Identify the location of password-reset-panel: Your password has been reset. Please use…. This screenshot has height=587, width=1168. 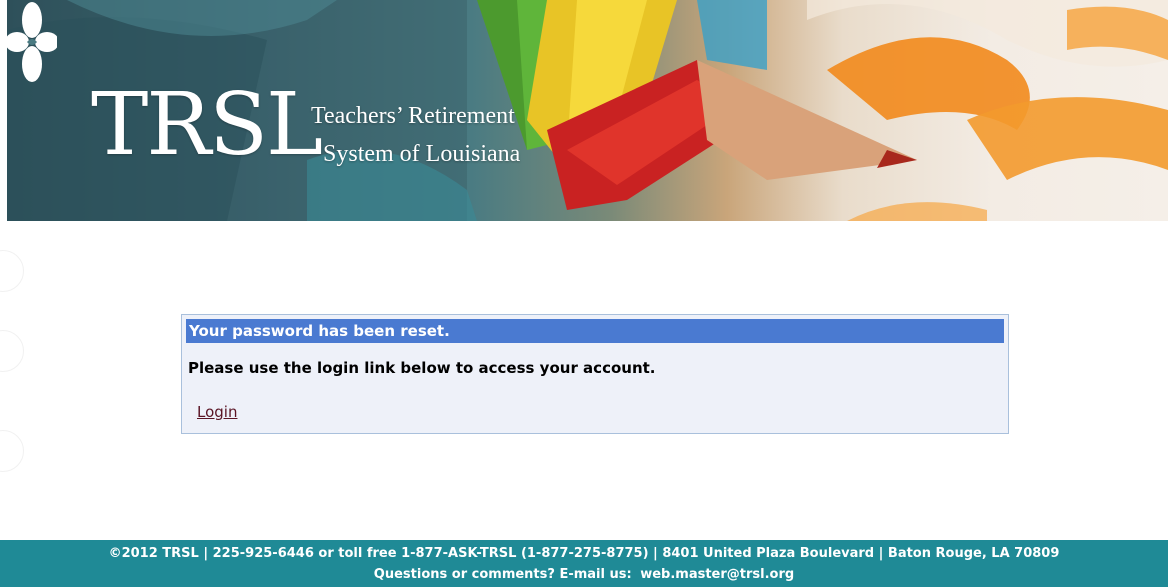
(595, 374).